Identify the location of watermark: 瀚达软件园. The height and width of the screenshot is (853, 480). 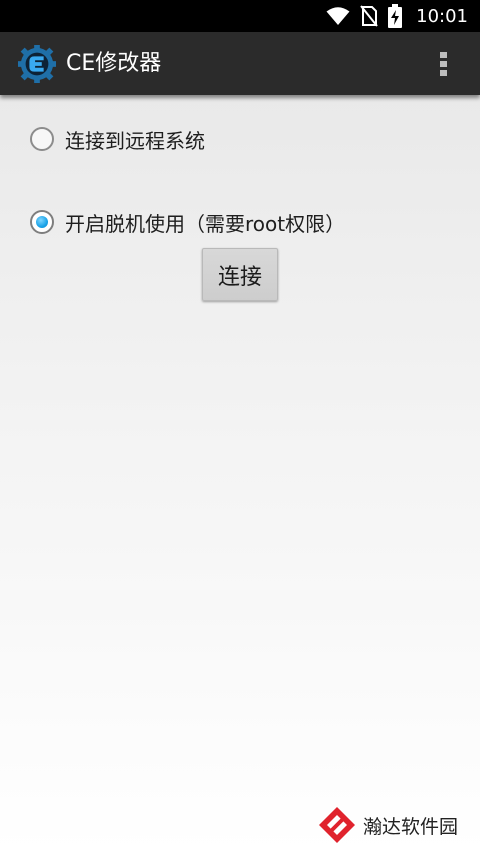
(387, 825).